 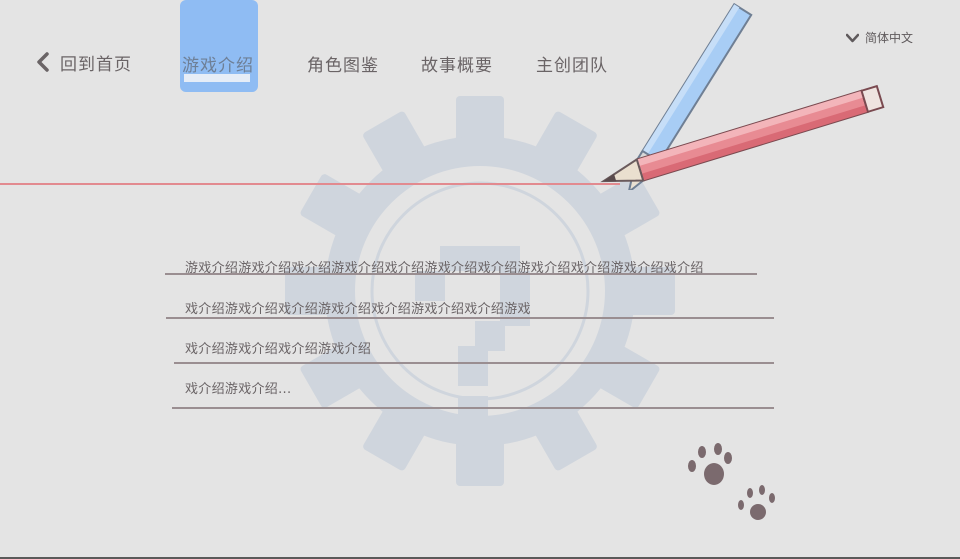 I want to click on red-line-divider, so click(x=310, y=184).